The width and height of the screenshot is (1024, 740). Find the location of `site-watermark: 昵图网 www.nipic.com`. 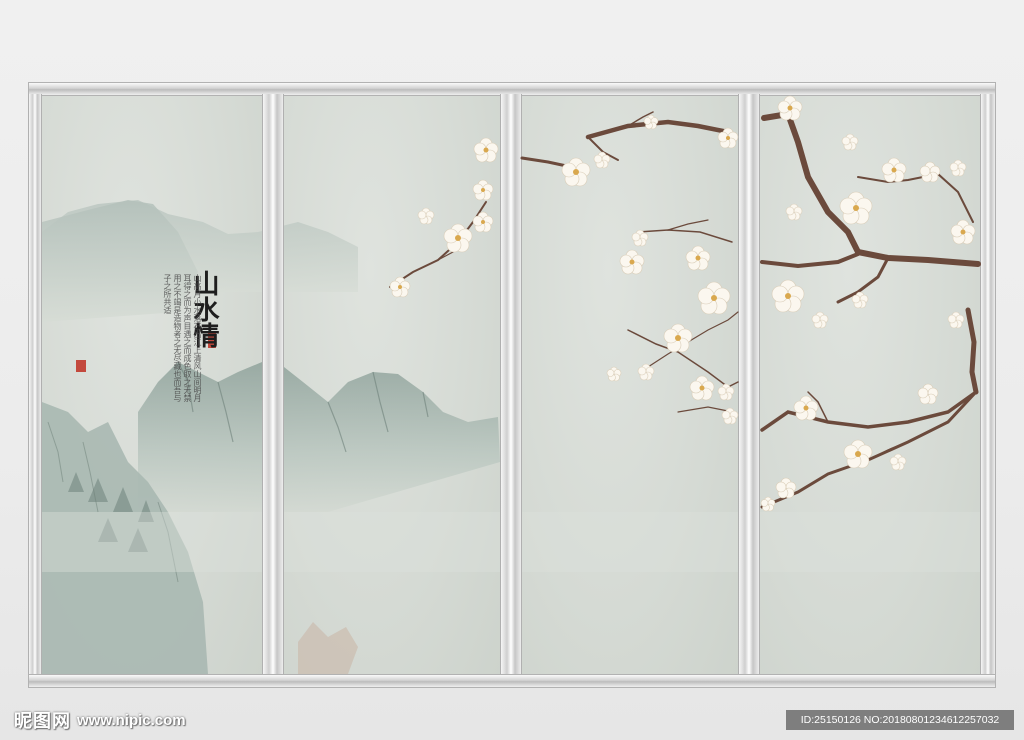

site-watermark: 昵图网 www.nipic.com is located at coordinates (100, 720).